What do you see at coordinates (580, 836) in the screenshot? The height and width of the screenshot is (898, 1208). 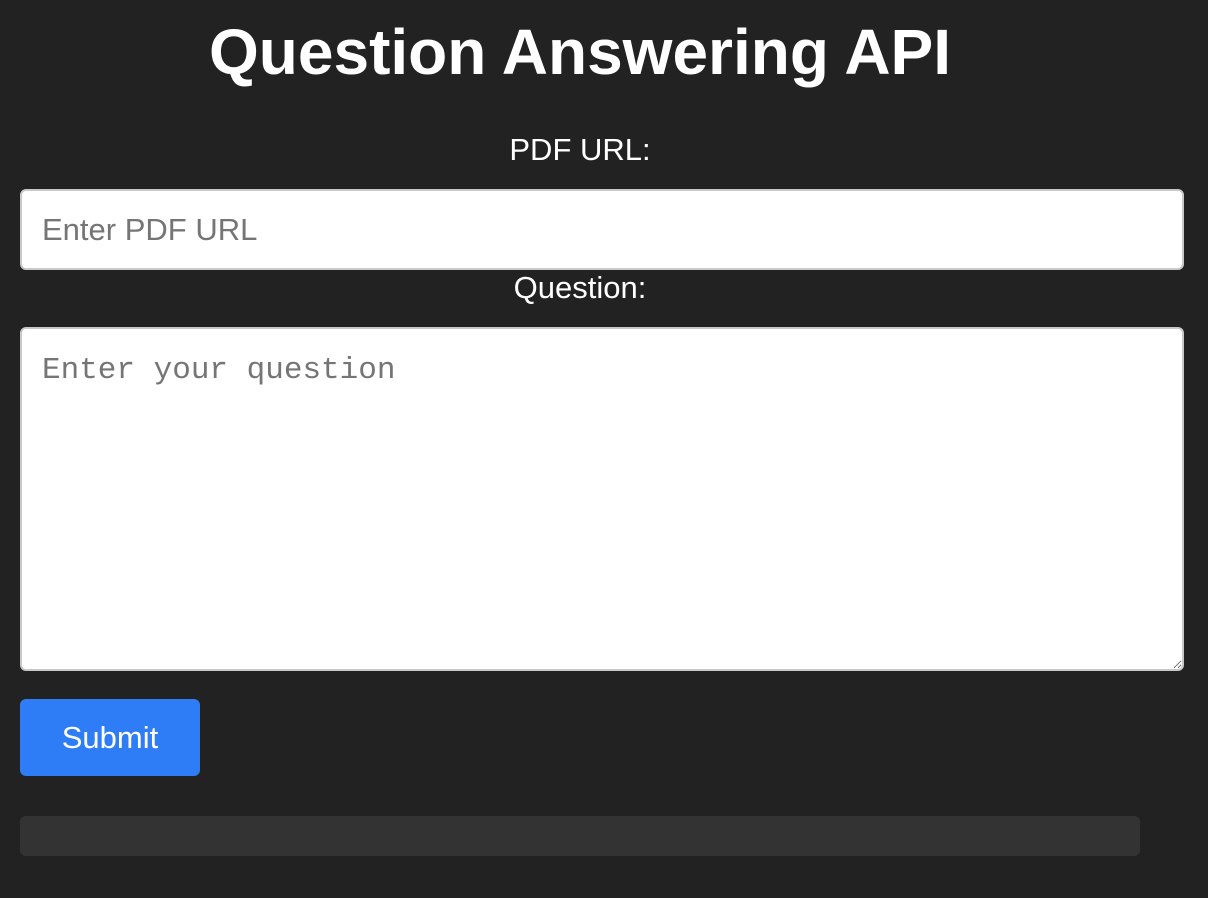 I see `answer-output-box` at bounding box center [580, 836].